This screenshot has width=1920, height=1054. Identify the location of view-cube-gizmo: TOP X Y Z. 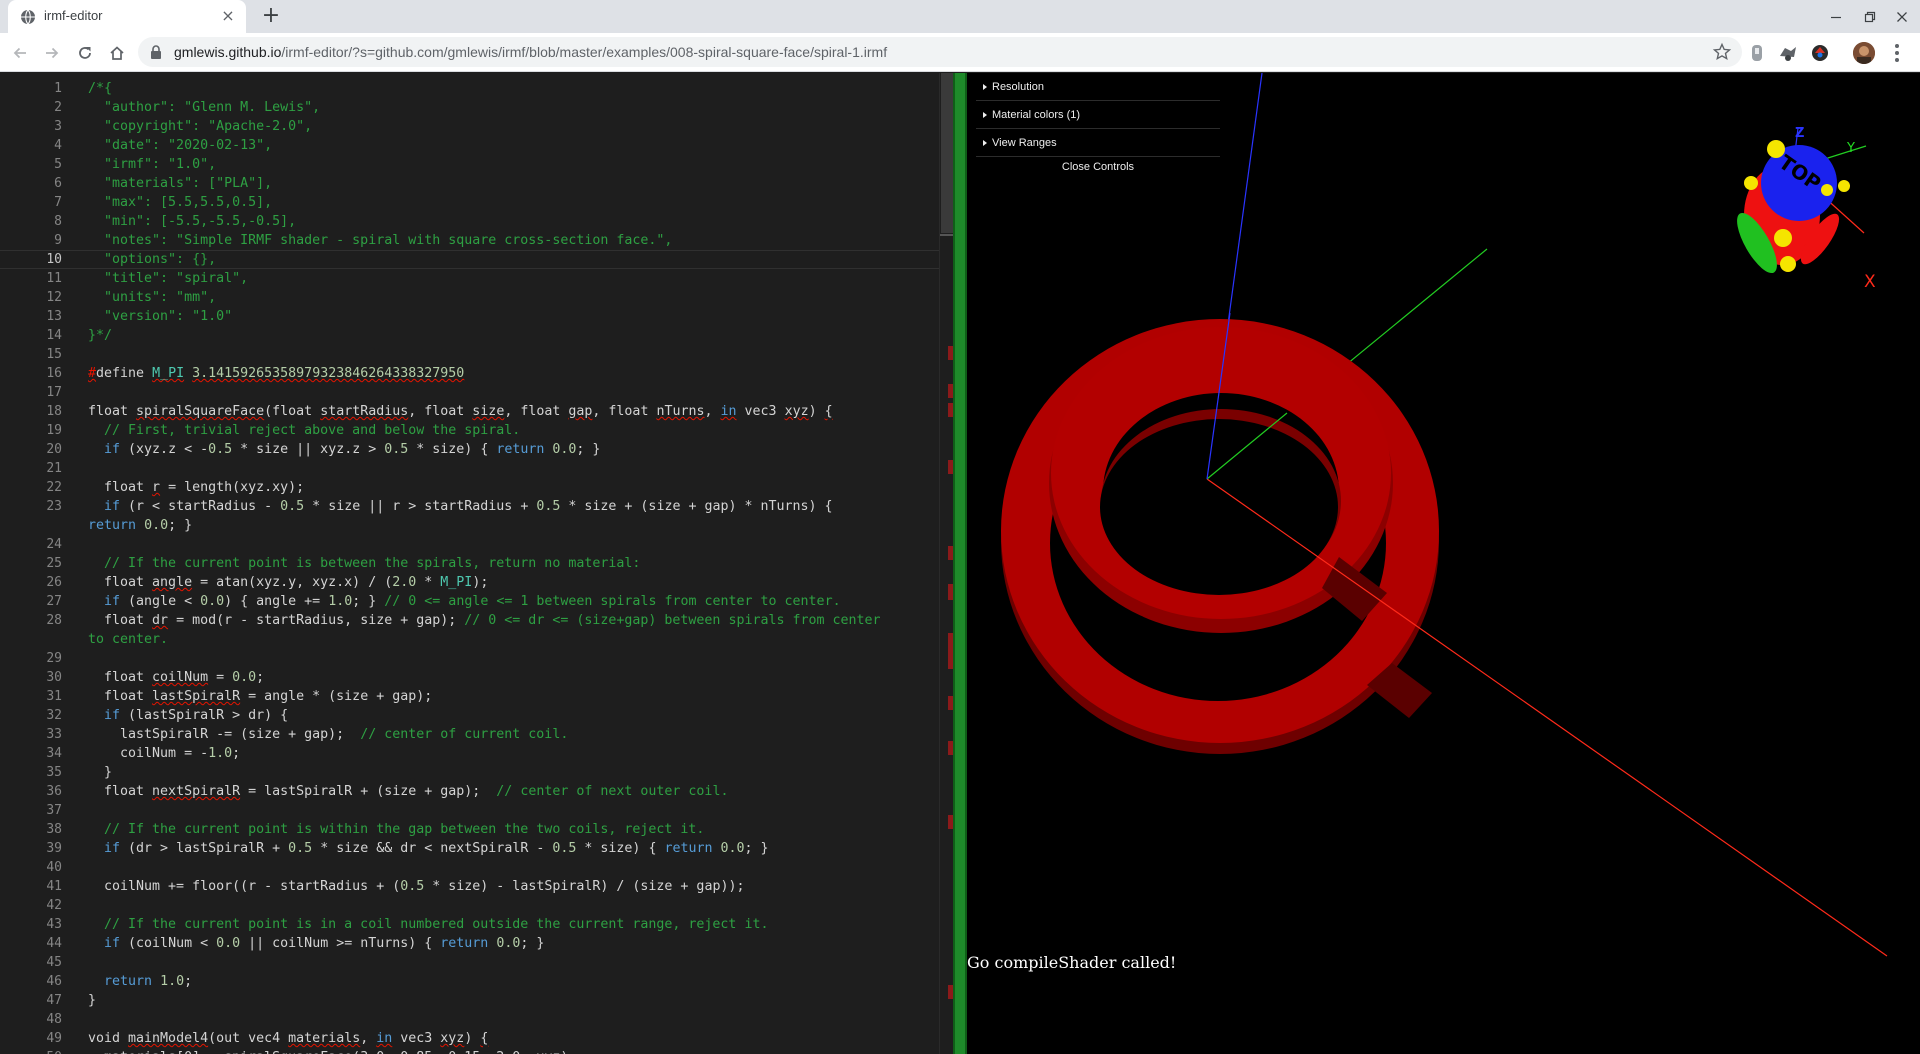
(1803, 209).